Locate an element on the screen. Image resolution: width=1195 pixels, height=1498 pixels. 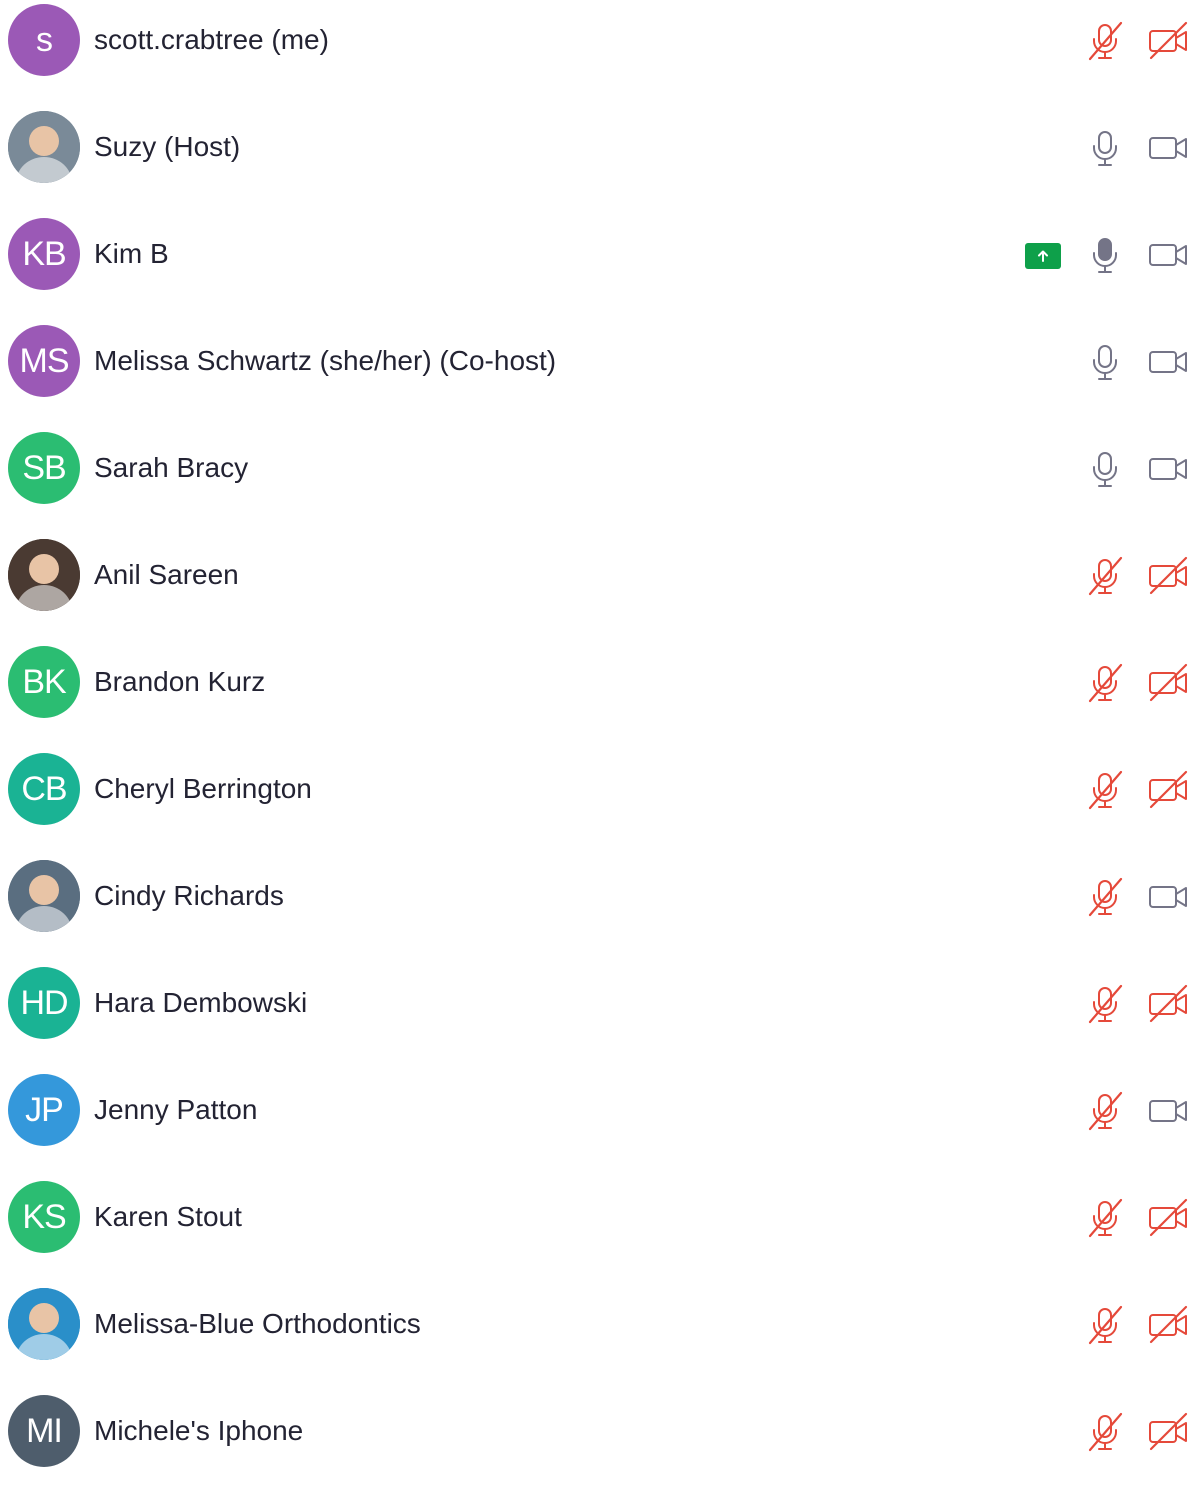
participant-row: Anil Sareen is located at coordinates (597, 588).